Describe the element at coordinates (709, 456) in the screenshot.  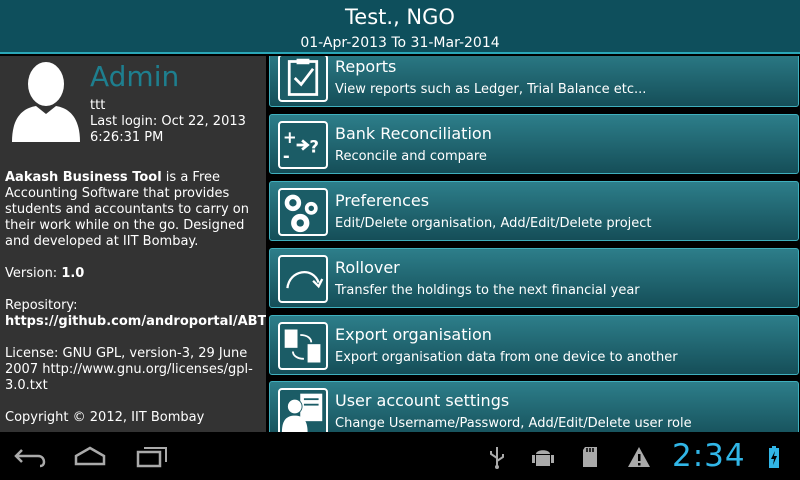
I see `status-clock: 2:34` at that location.